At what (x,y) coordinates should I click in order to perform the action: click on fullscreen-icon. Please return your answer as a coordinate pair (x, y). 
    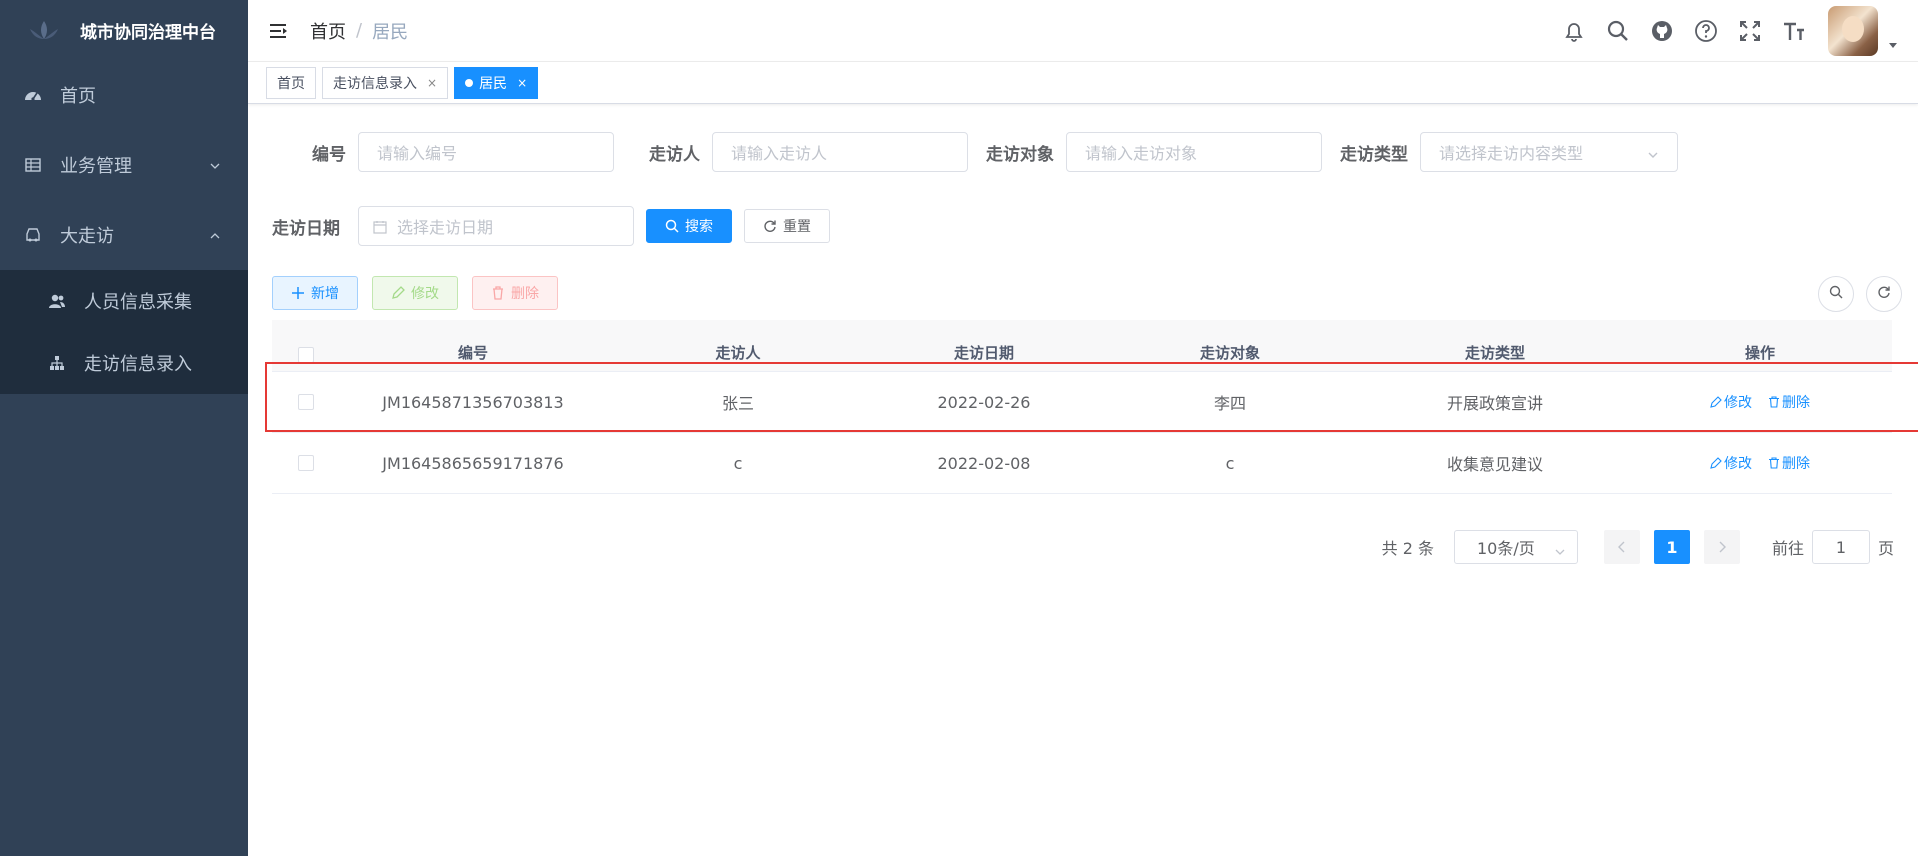
    Looking at the image, I should click on (1750, 31).